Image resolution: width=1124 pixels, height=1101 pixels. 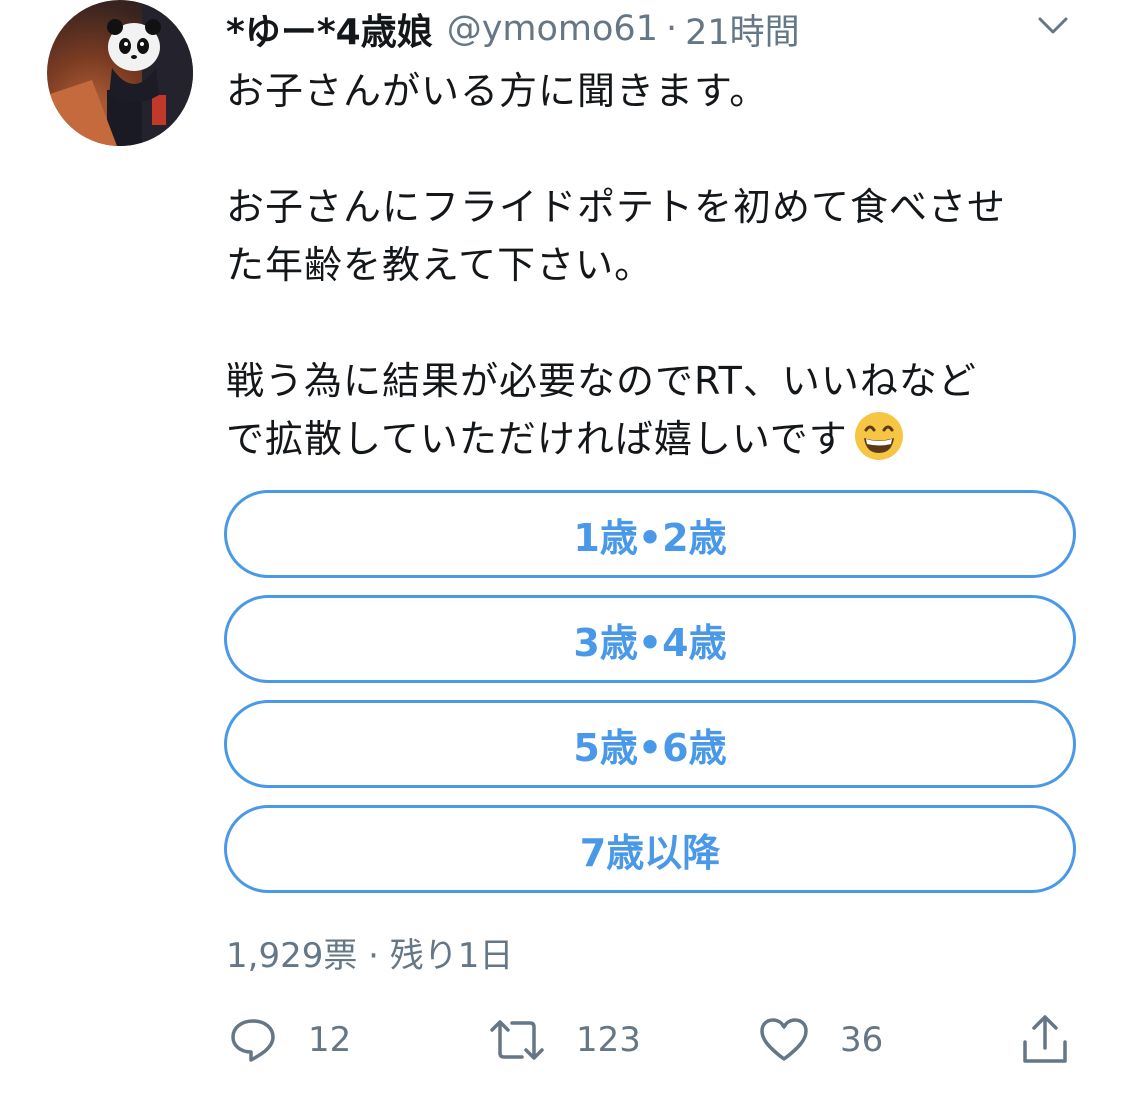 I want to click on retweet-icon, so click(x=517, y=1040).